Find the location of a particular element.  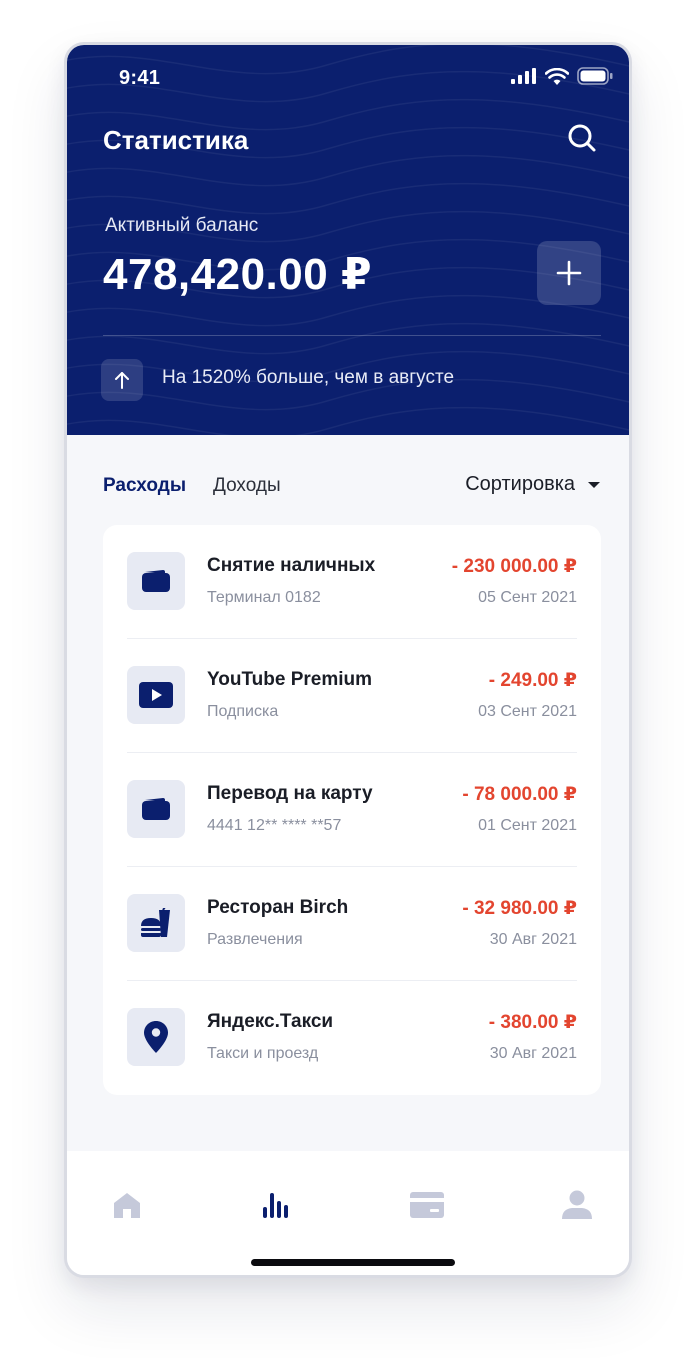

transaction-title: Ресторан Birch is located at coordinates (278, 907).